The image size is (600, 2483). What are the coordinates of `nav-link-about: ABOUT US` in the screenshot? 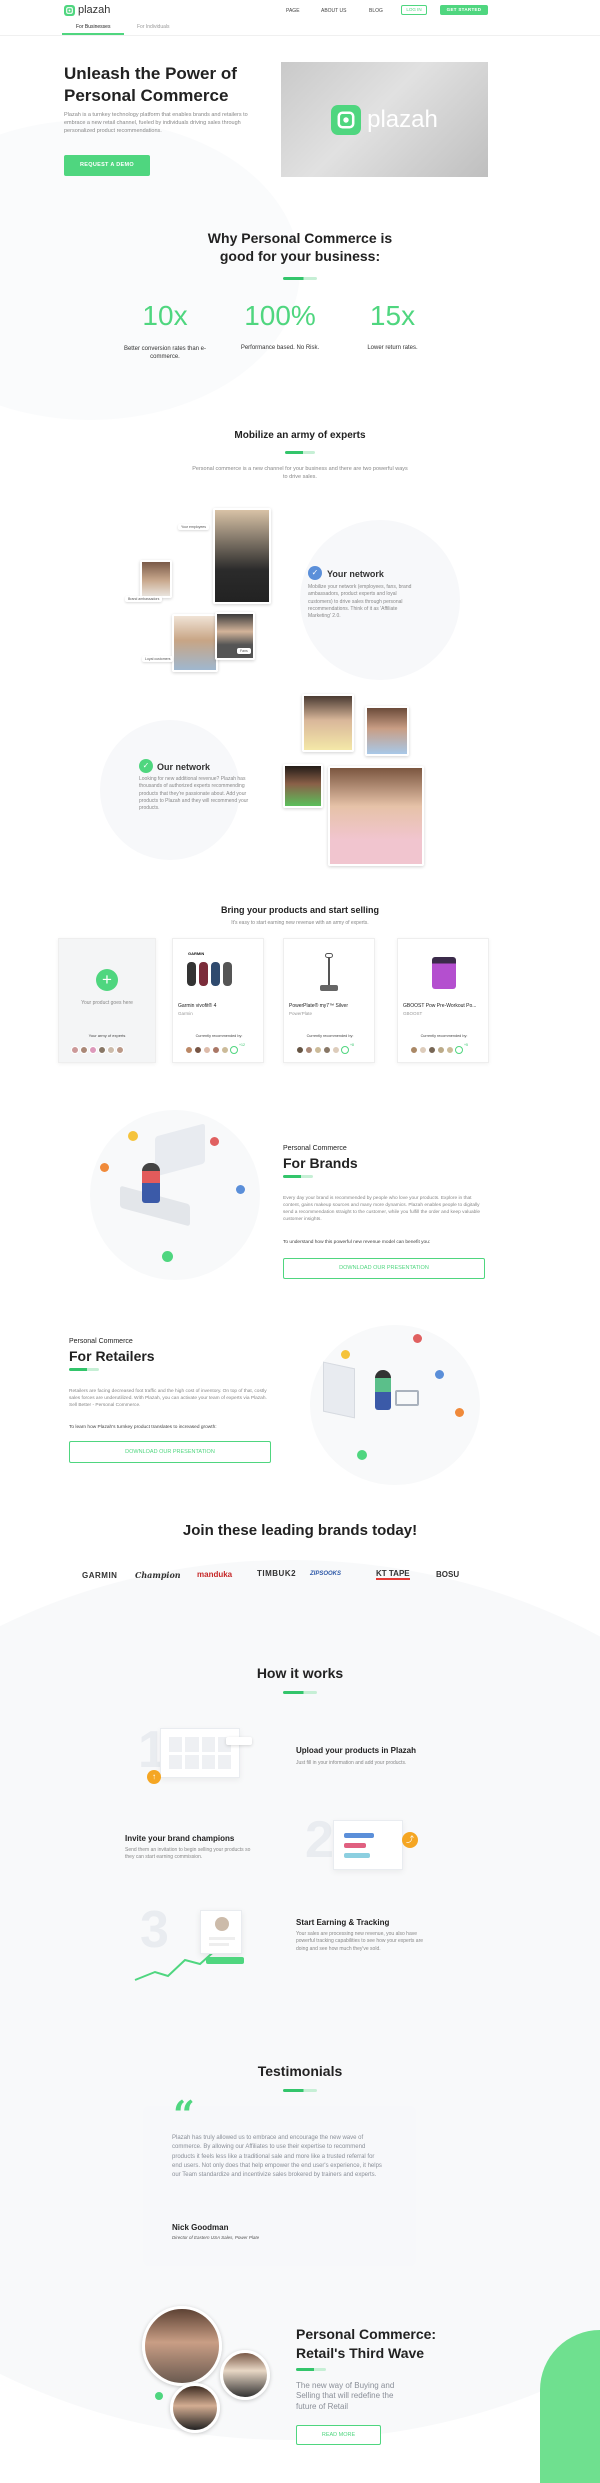 It's located at (333, 11).